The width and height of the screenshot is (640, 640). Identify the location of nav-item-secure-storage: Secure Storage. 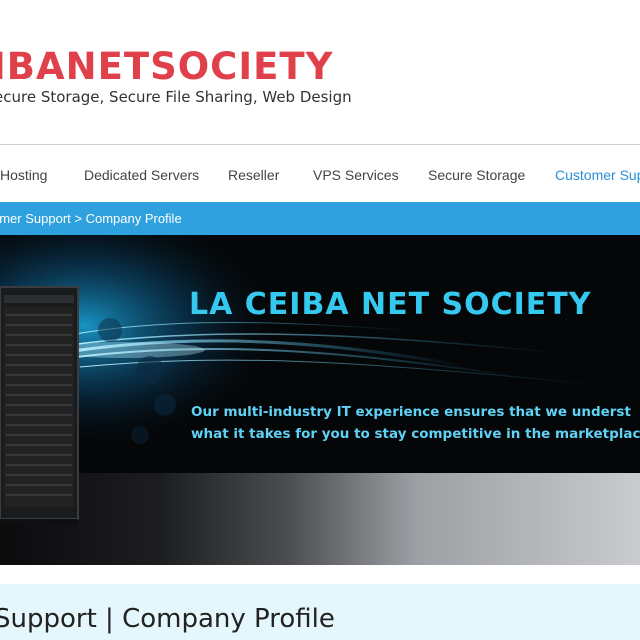
(476, 175).